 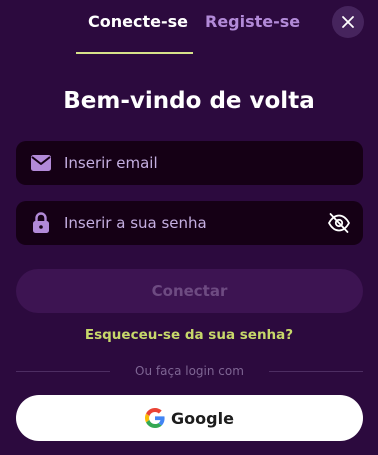 I want to click on envelope-icon, so click(x=41, y=163).